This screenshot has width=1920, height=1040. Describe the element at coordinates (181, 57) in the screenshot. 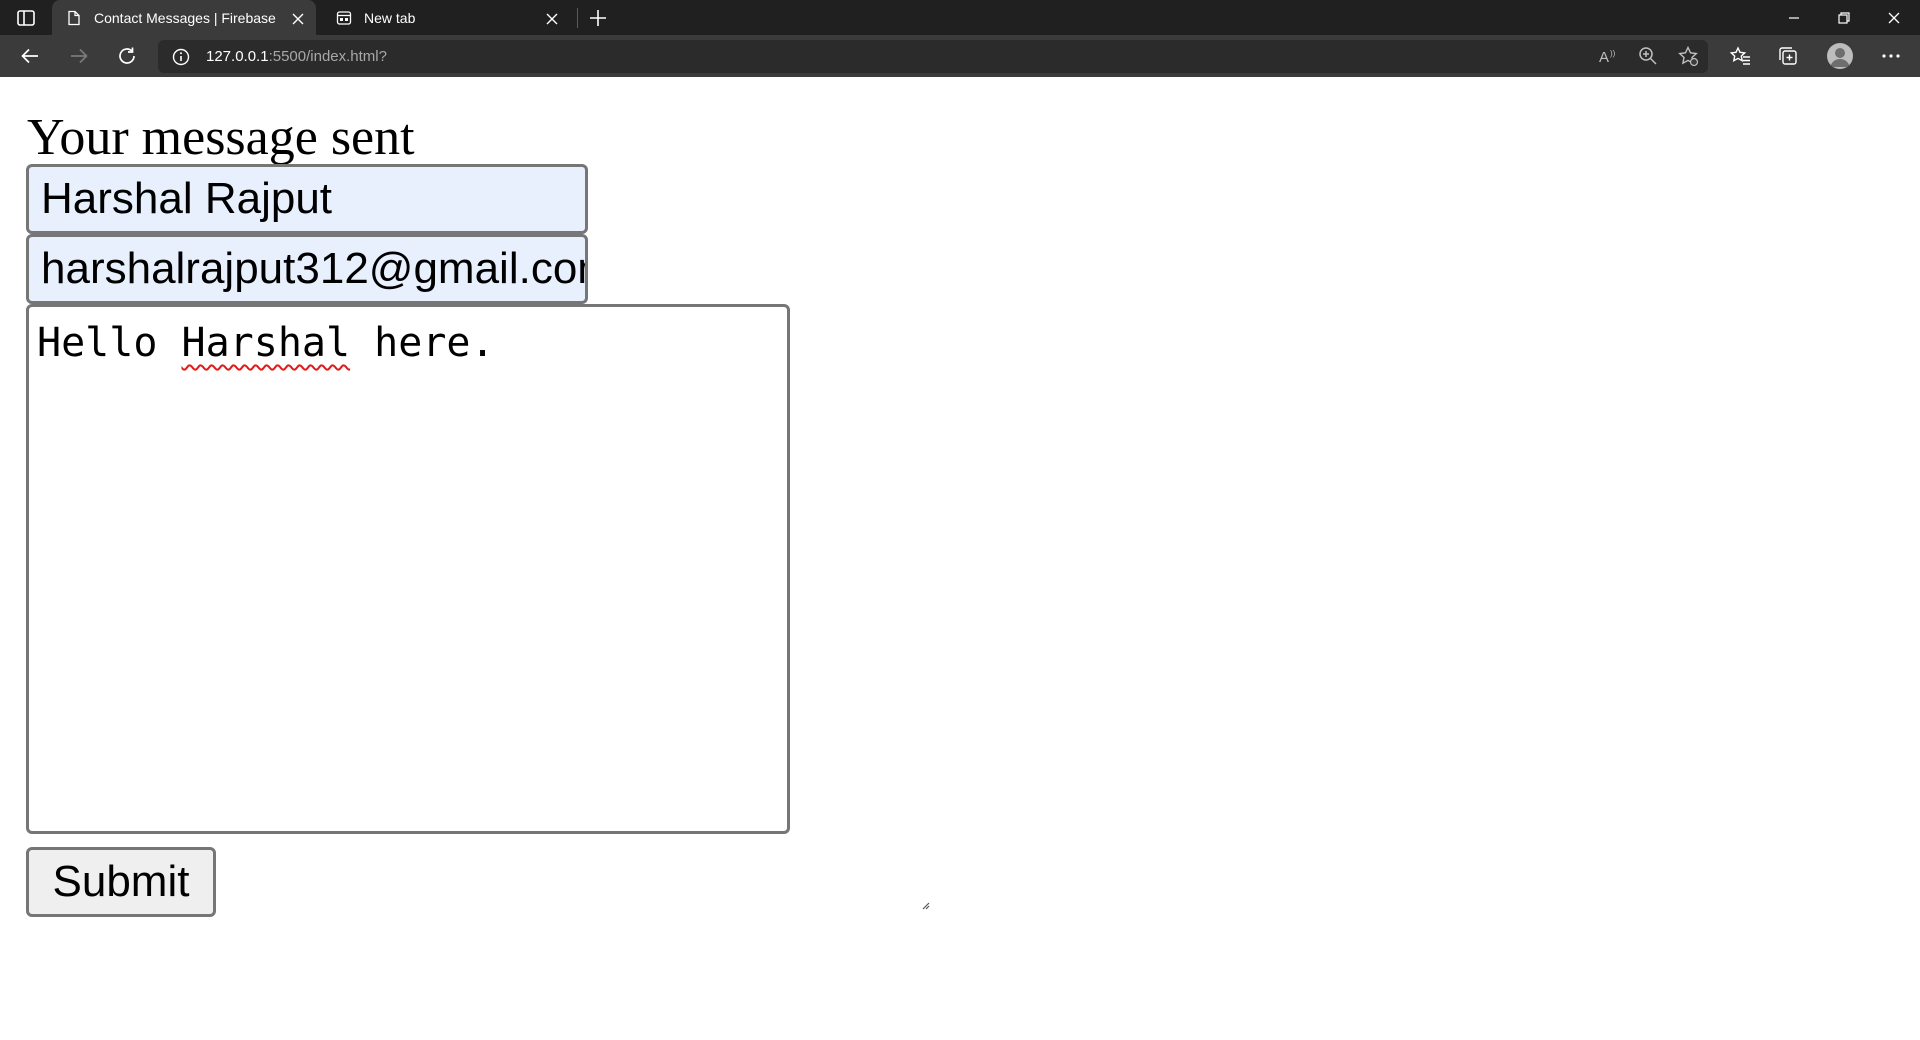

I see `site-info-icon` at that location.